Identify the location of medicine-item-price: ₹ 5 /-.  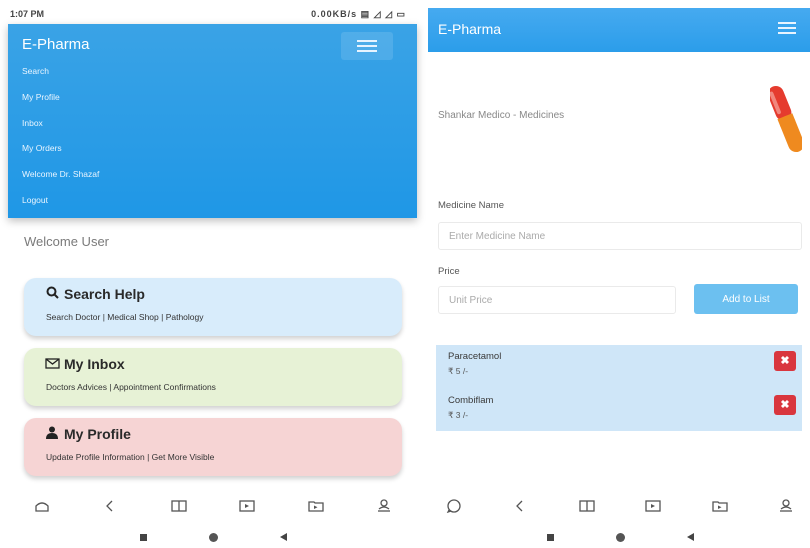
(458, 371).